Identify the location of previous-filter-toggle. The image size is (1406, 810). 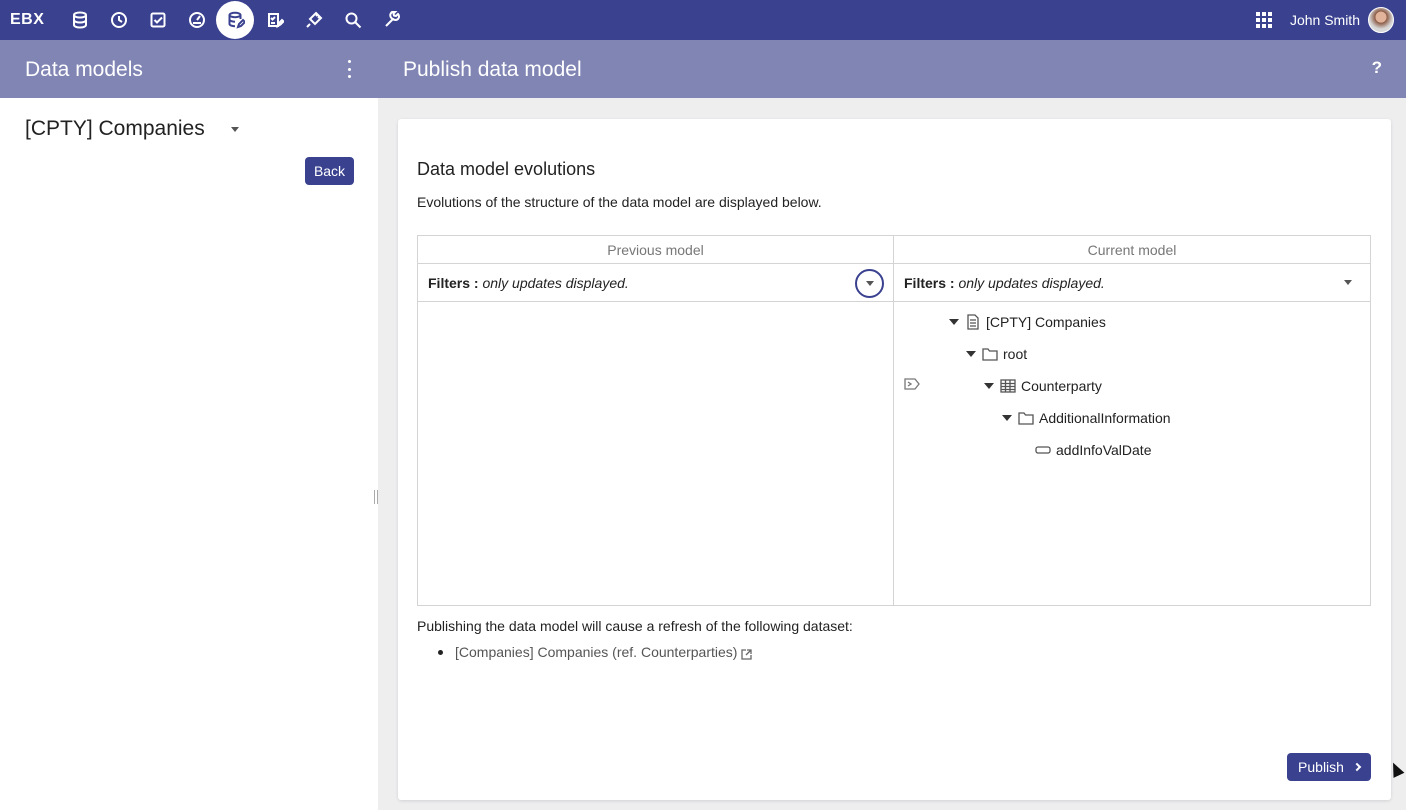
(869, 283).